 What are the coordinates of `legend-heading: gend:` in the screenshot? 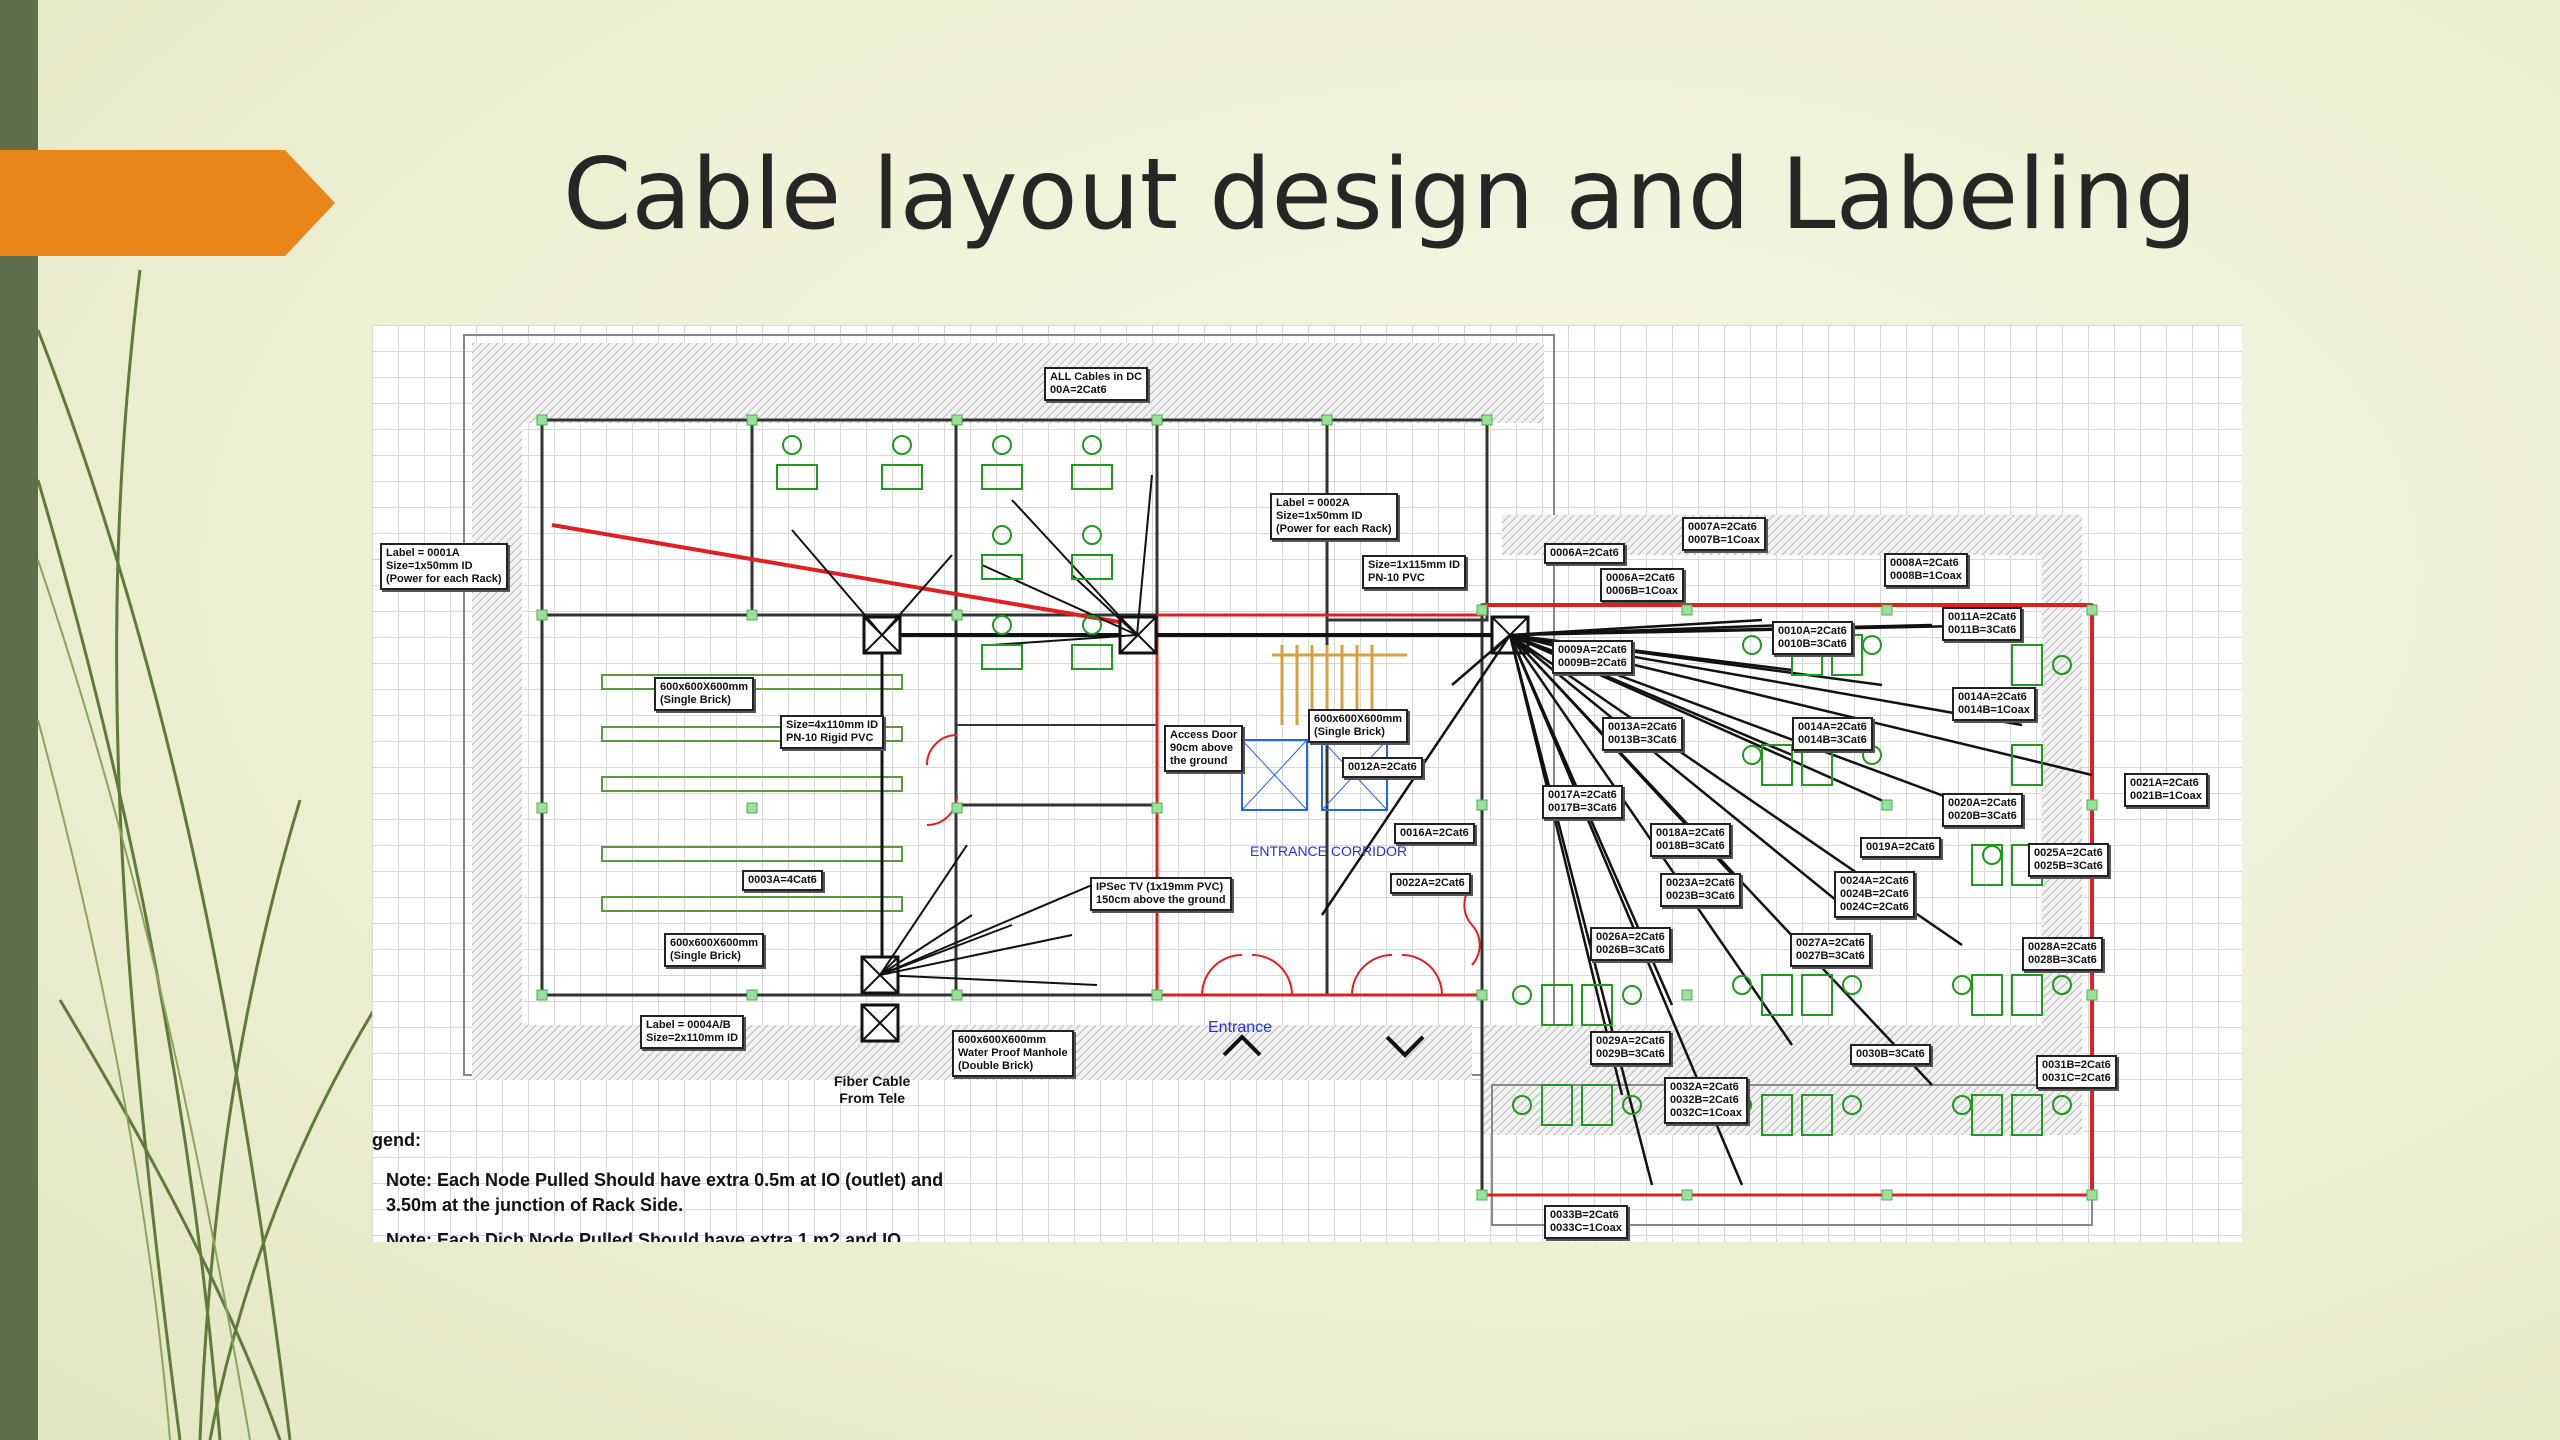 It's located at (396, 1140).